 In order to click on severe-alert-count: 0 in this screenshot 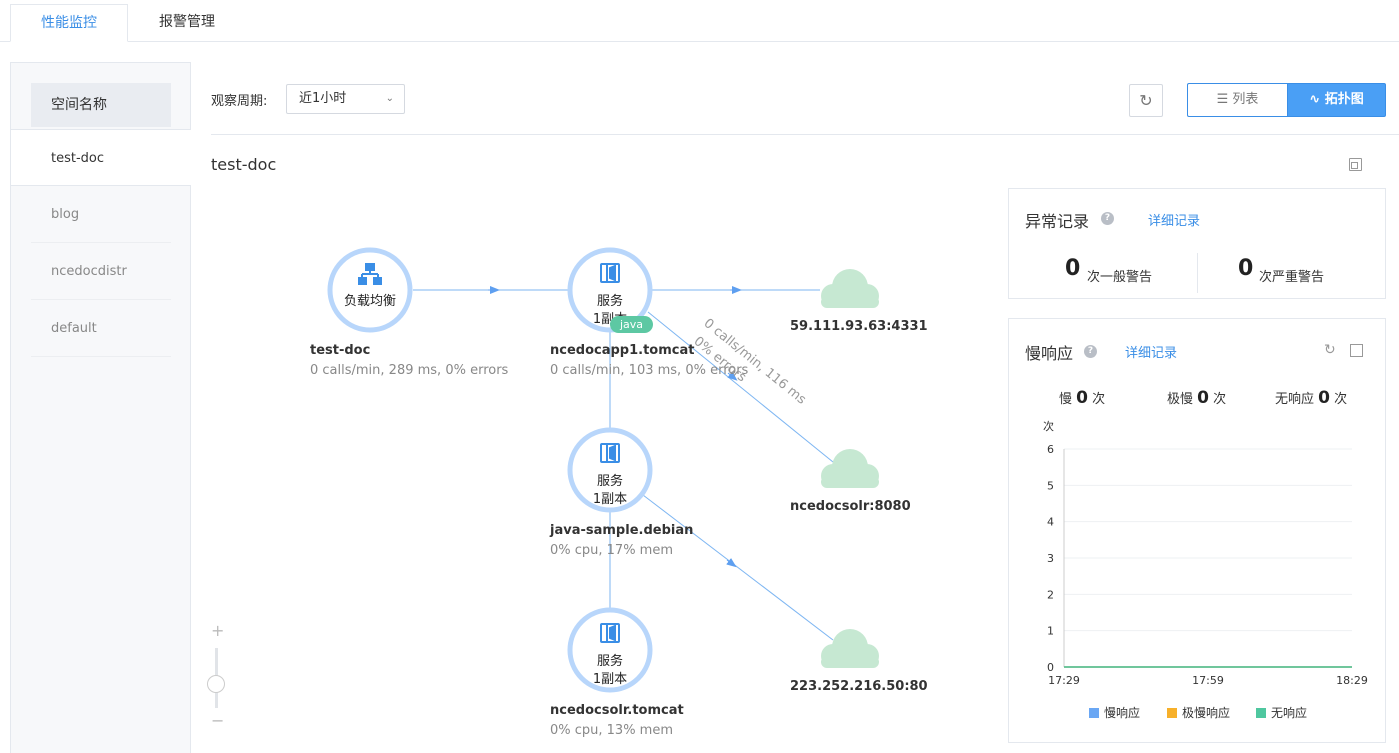, I will do `click(1246, 268)`.